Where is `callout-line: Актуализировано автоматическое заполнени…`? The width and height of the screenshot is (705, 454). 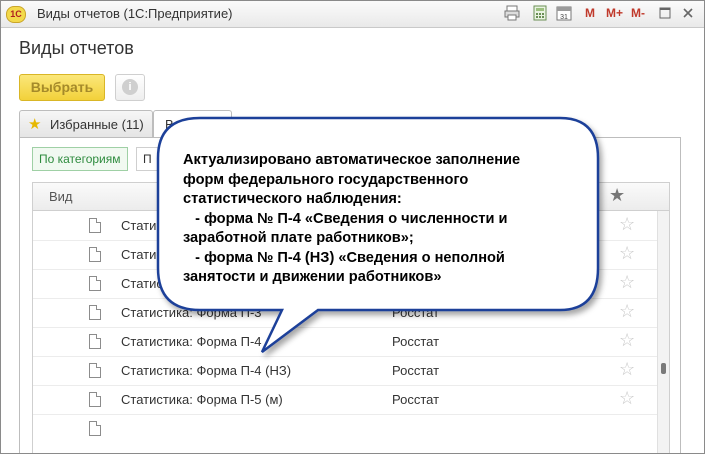
callout-line: Актуализировано автоматическое заполнени… is located at coordinates (352, 160).